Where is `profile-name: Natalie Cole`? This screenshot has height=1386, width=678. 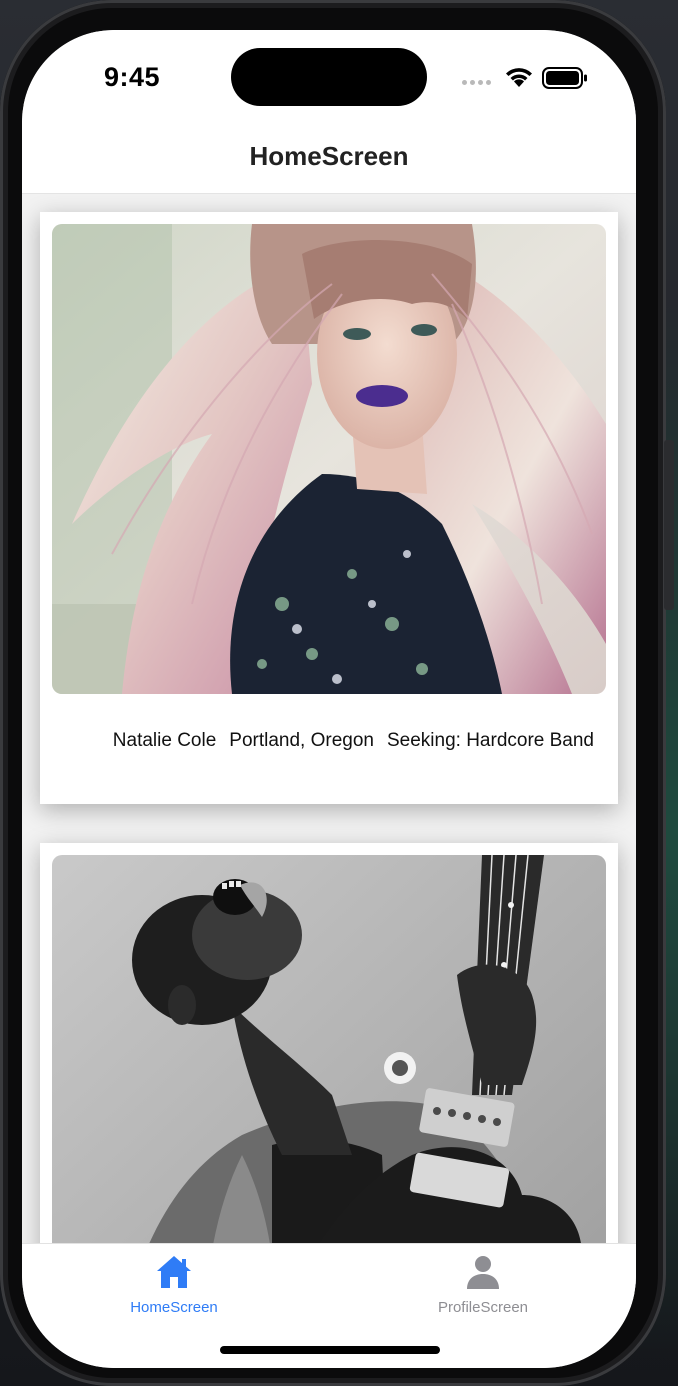
profile-name: Natalie Cole is located at coordinates (164, 740).